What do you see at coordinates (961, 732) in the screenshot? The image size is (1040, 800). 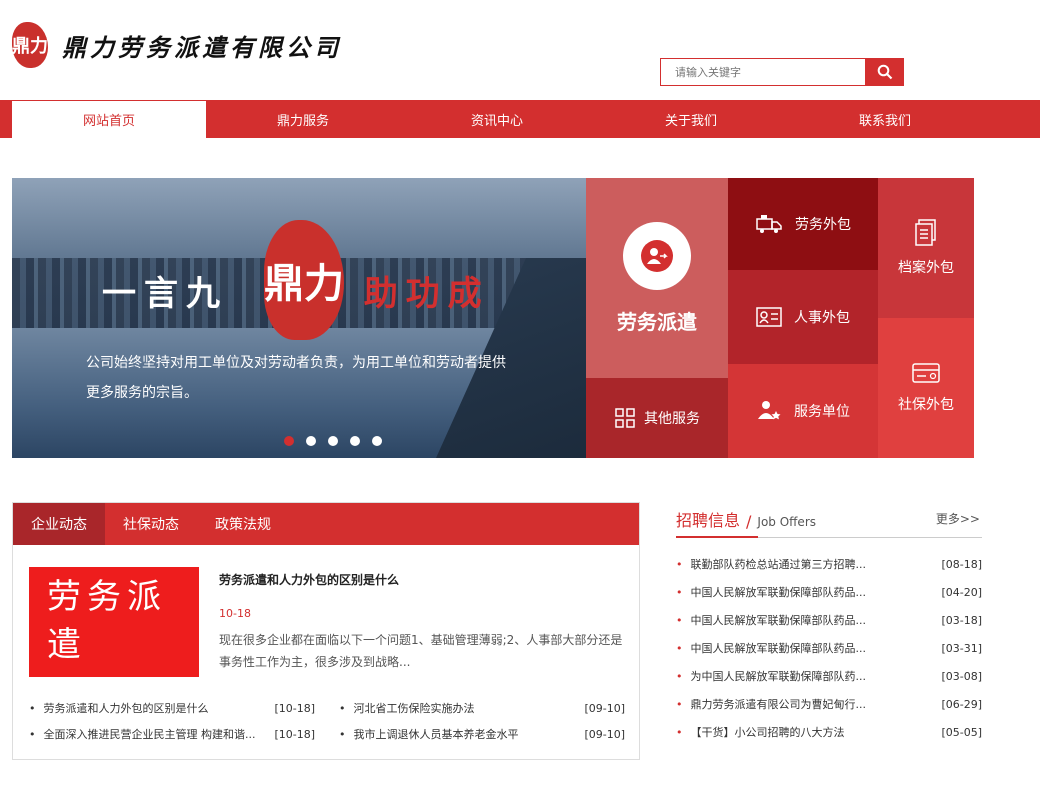 I see `job-date: [05-05]` at bounding box center [961, 732].